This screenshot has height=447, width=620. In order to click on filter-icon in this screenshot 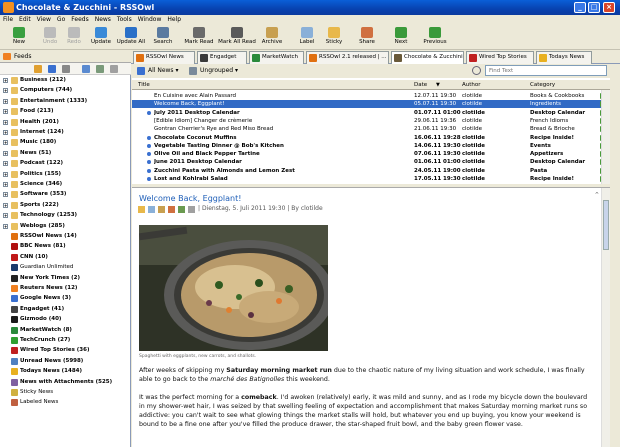, I will do `click(100, 69)`.